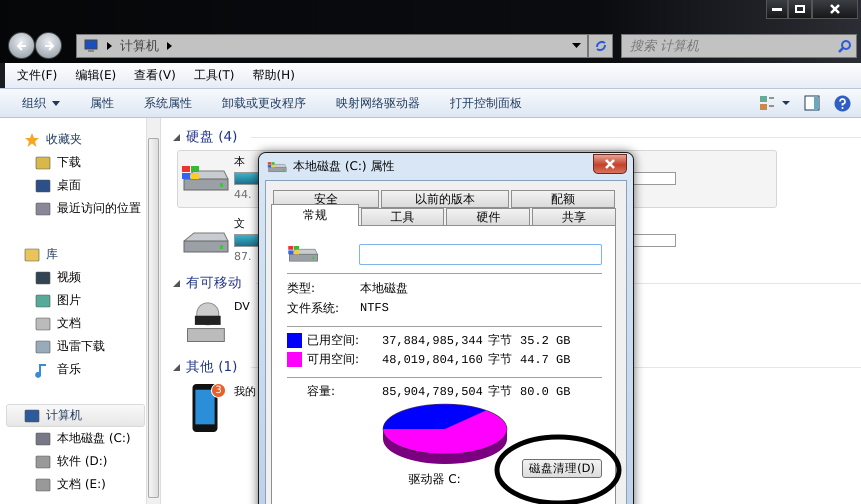 The image size is (861, 504). Describe the element at coordinates (546, 359) in the screenshot. I see `size-value: 44.7 GB` at that location.